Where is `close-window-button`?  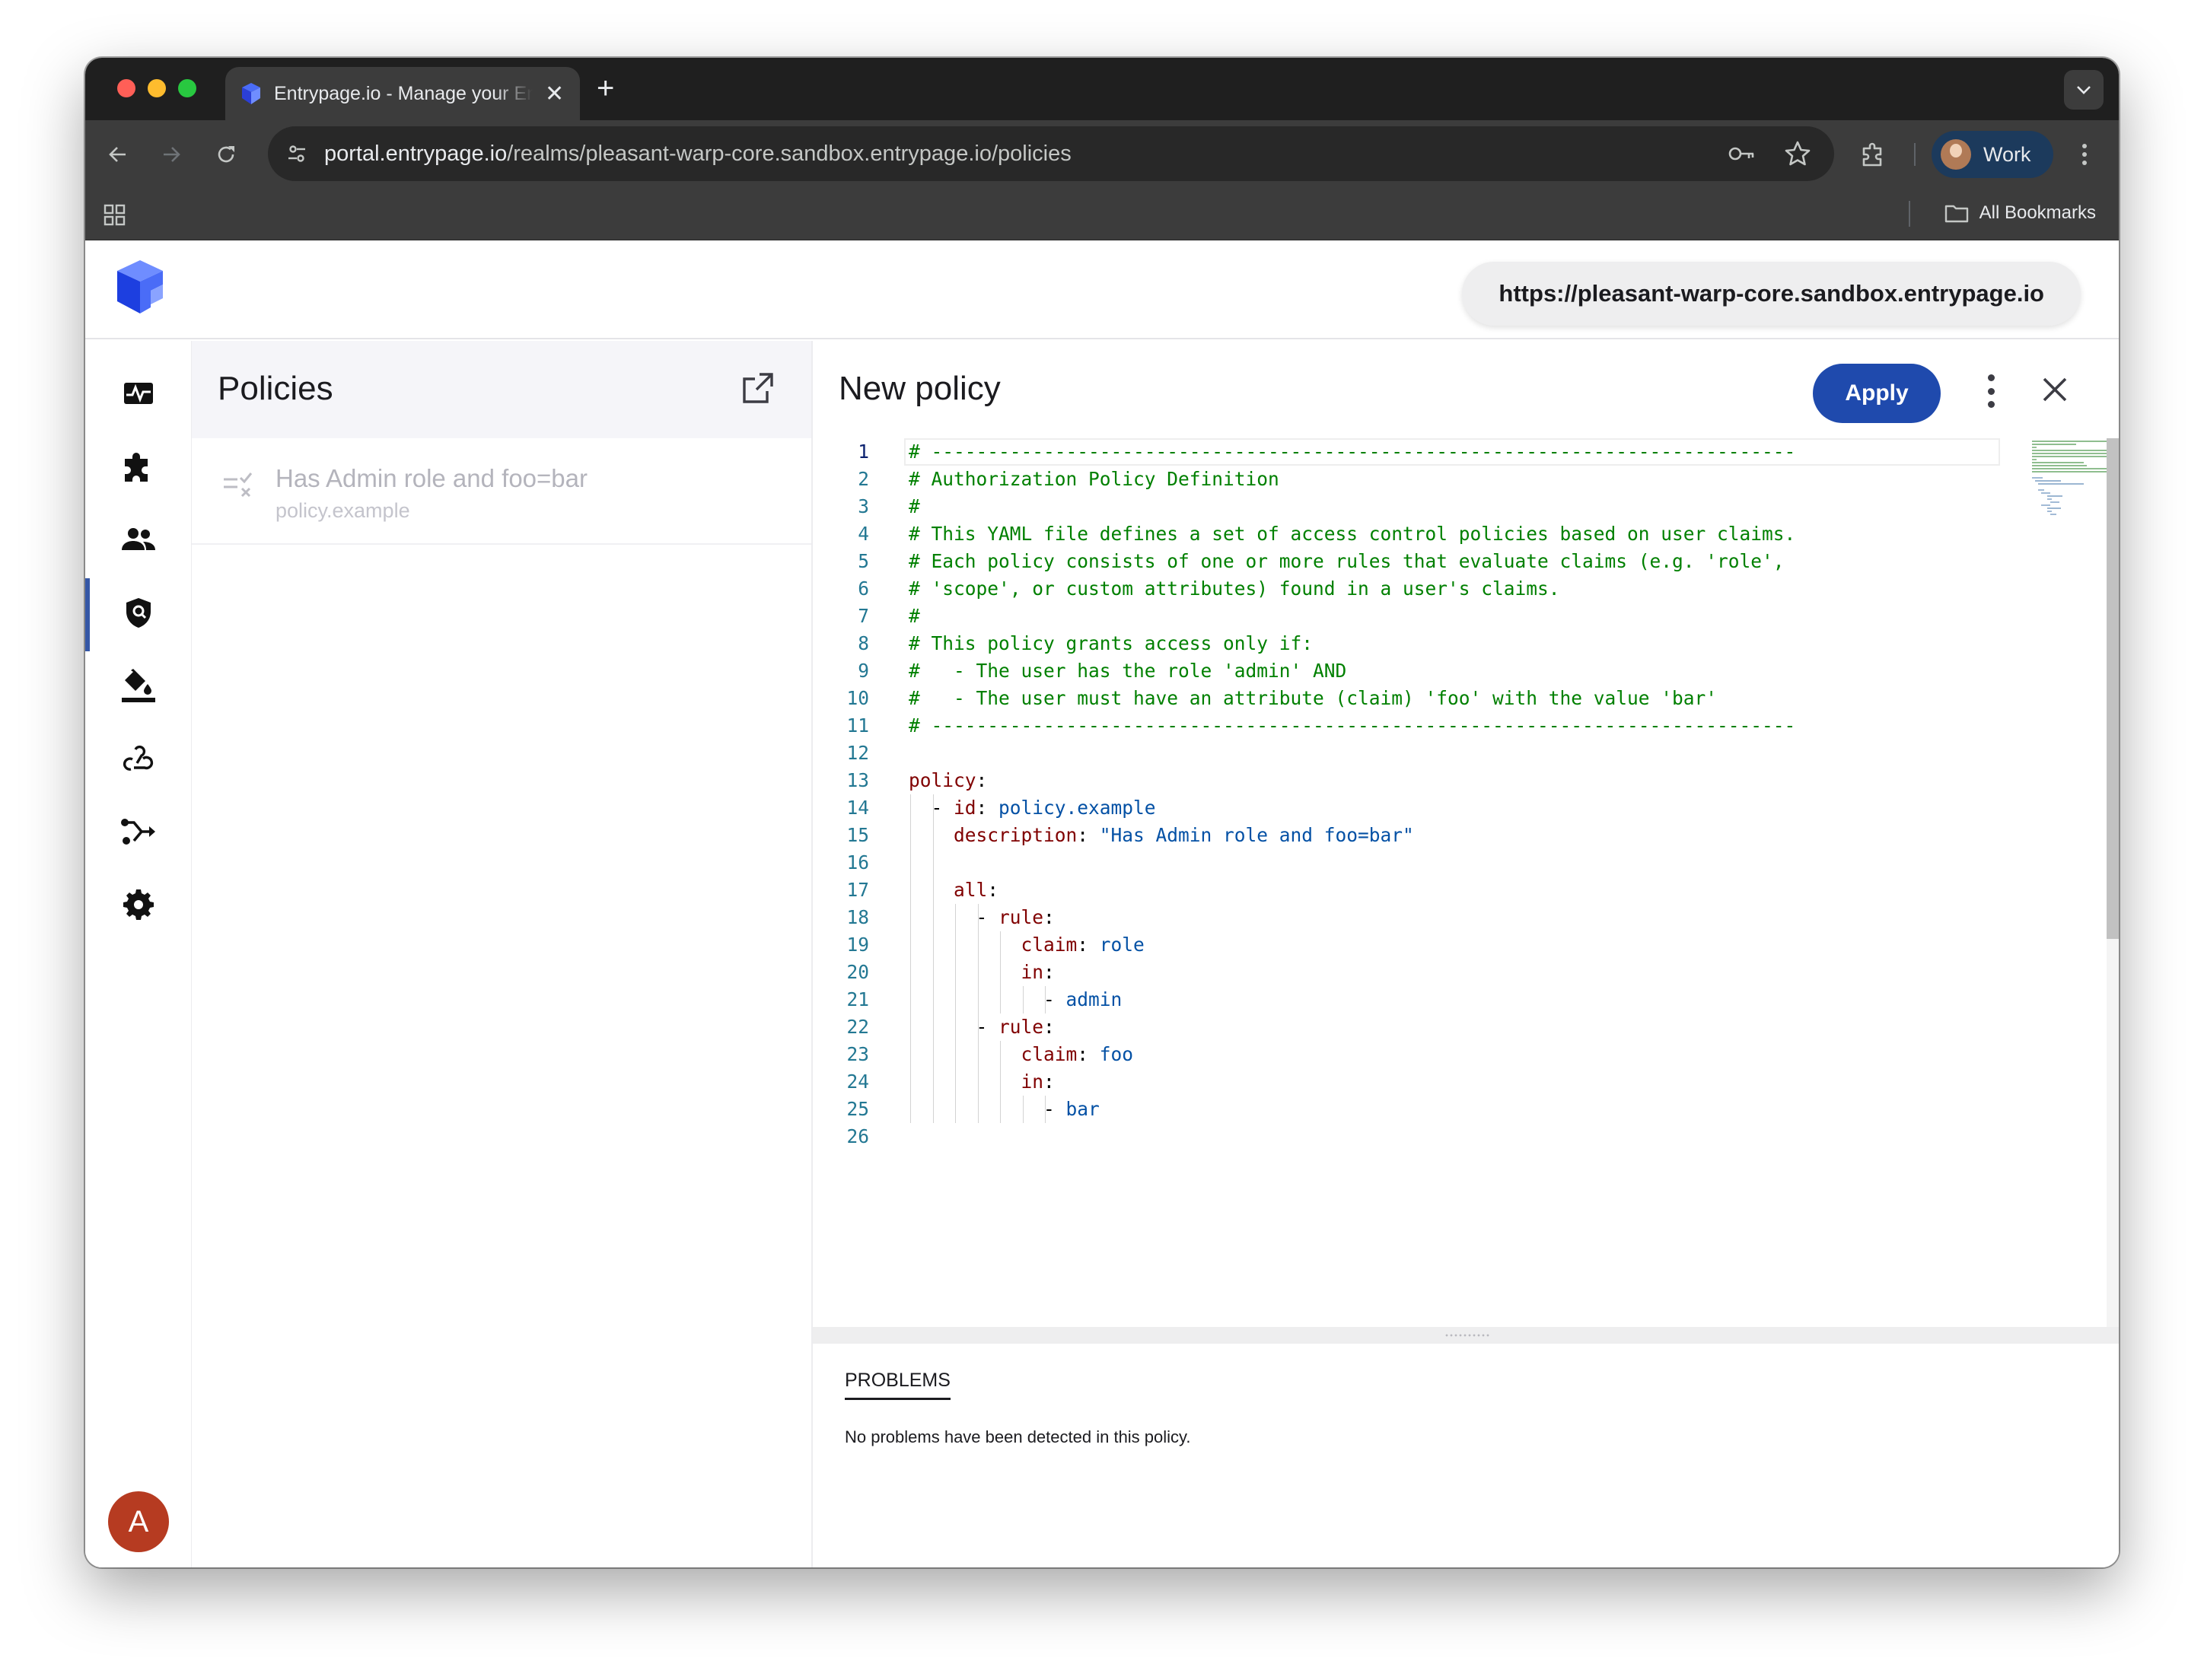
close-window-button is located at coordinates (126, 88).